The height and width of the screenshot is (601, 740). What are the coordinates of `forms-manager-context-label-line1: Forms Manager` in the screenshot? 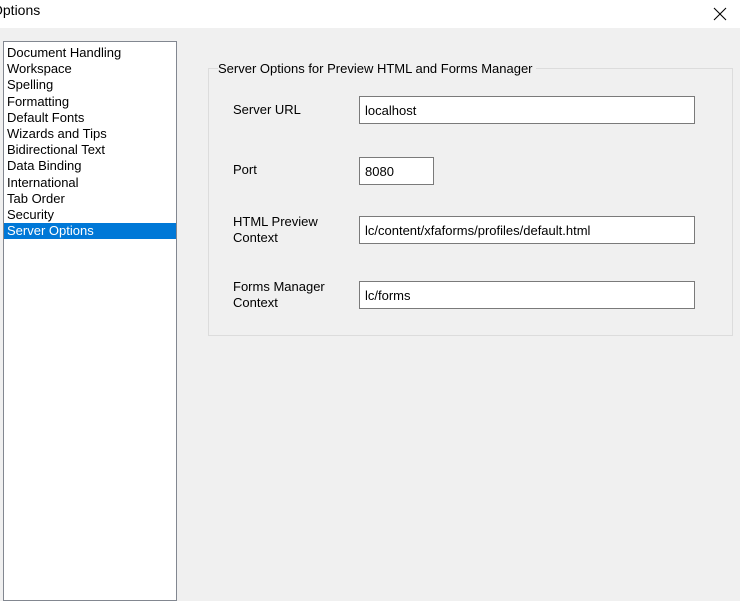 It's located at (279, 286).